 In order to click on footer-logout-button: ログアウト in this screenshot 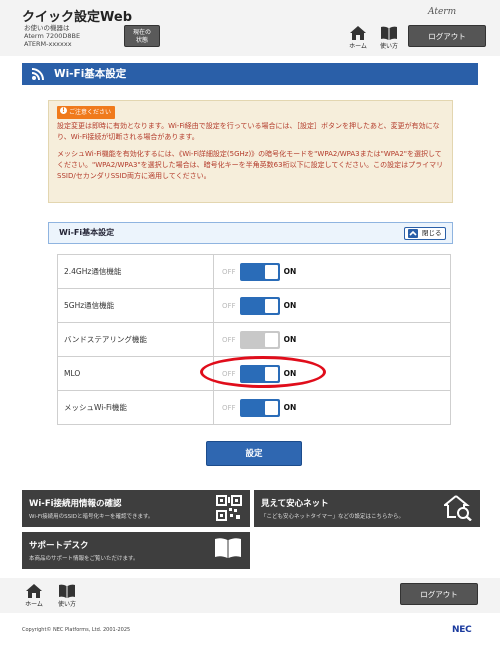, I will do `click(439, 594)`.